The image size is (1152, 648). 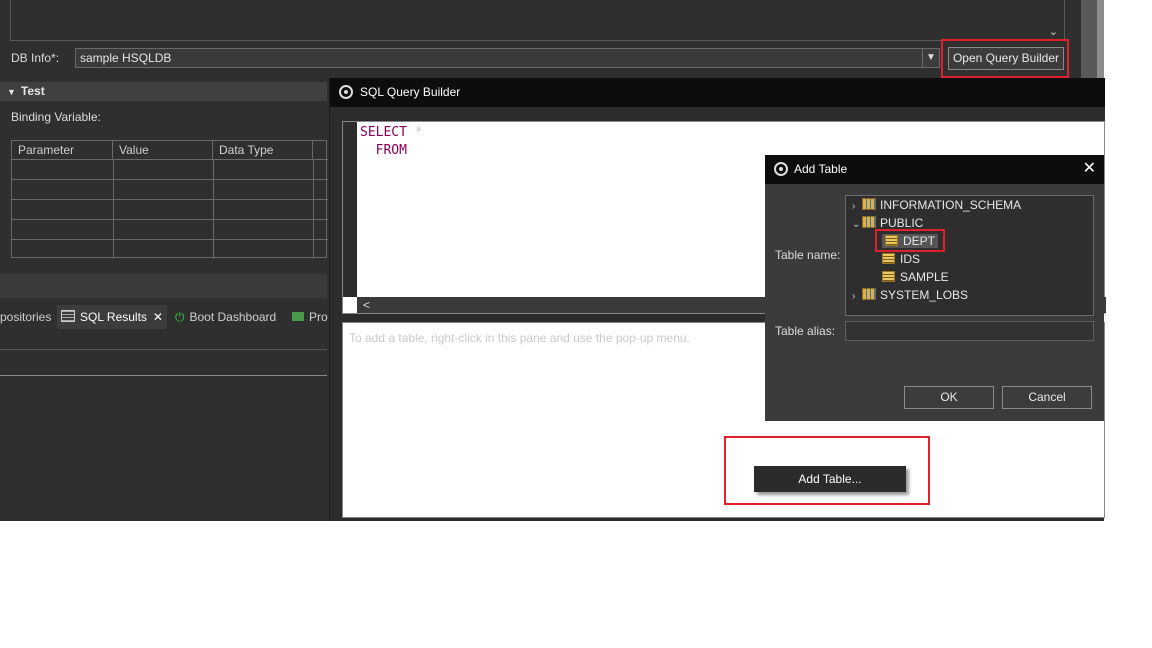 I want to click on tree-node-information-schema: › INFORMATION_SCHEMA, so click(x=936, y=205).